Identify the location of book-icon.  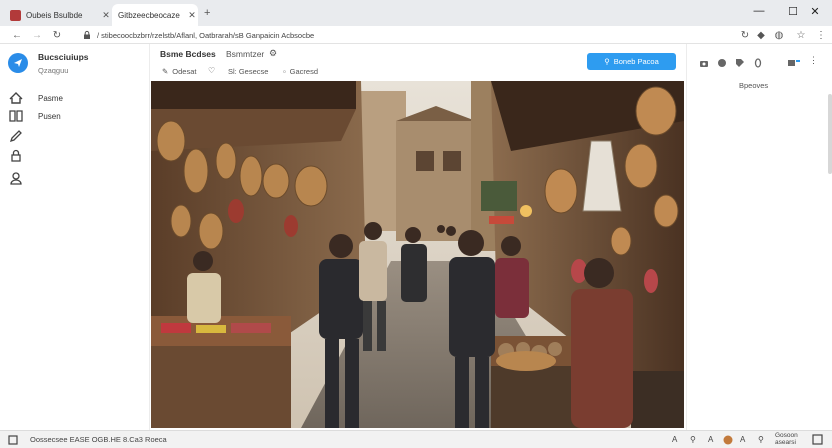
(16, 116).